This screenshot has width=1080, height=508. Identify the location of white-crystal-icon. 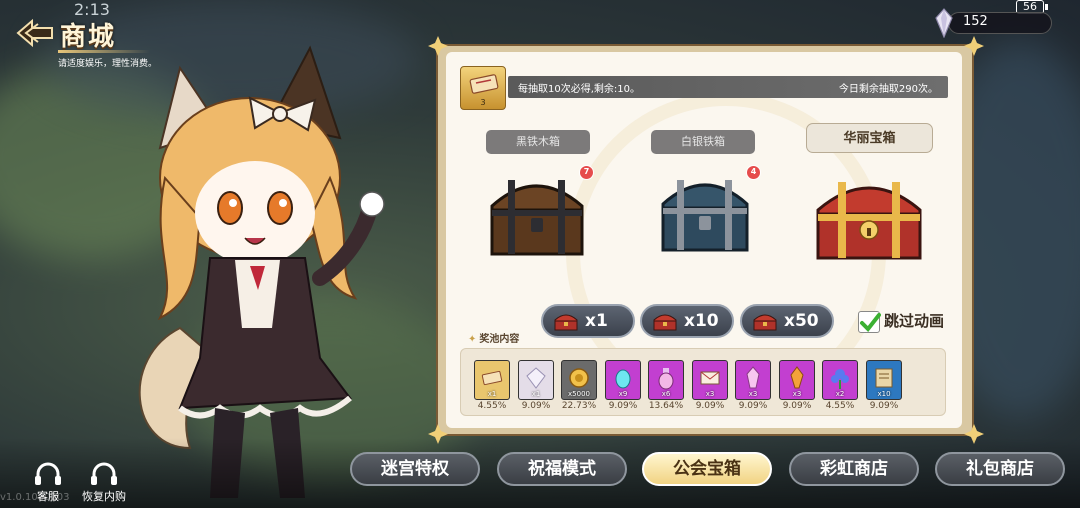
(536, 378).